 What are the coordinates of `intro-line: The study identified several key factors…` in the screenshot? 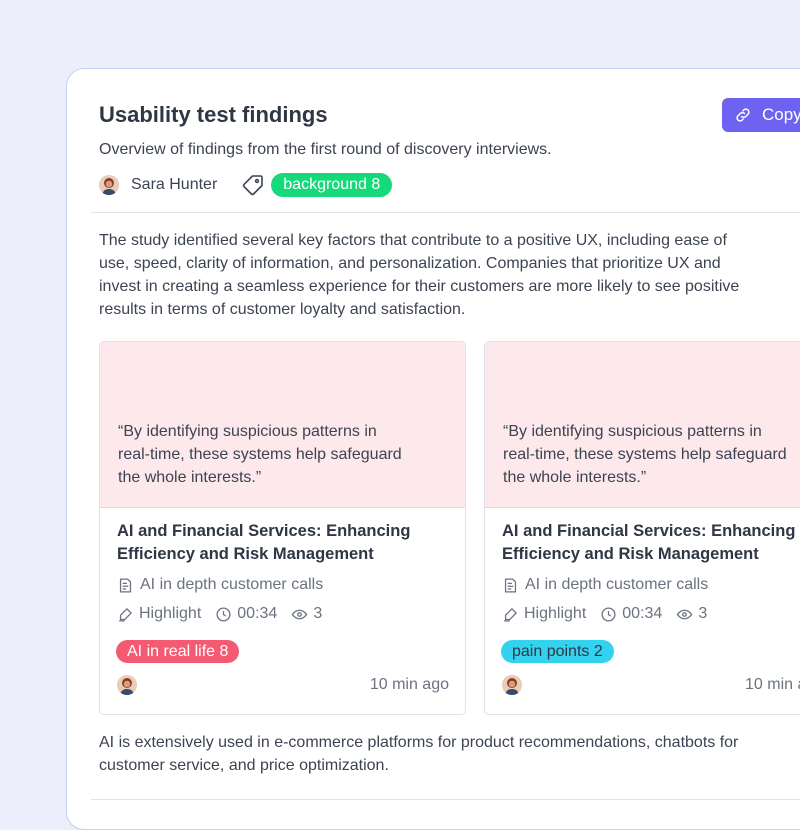 It's located at (413, 240).